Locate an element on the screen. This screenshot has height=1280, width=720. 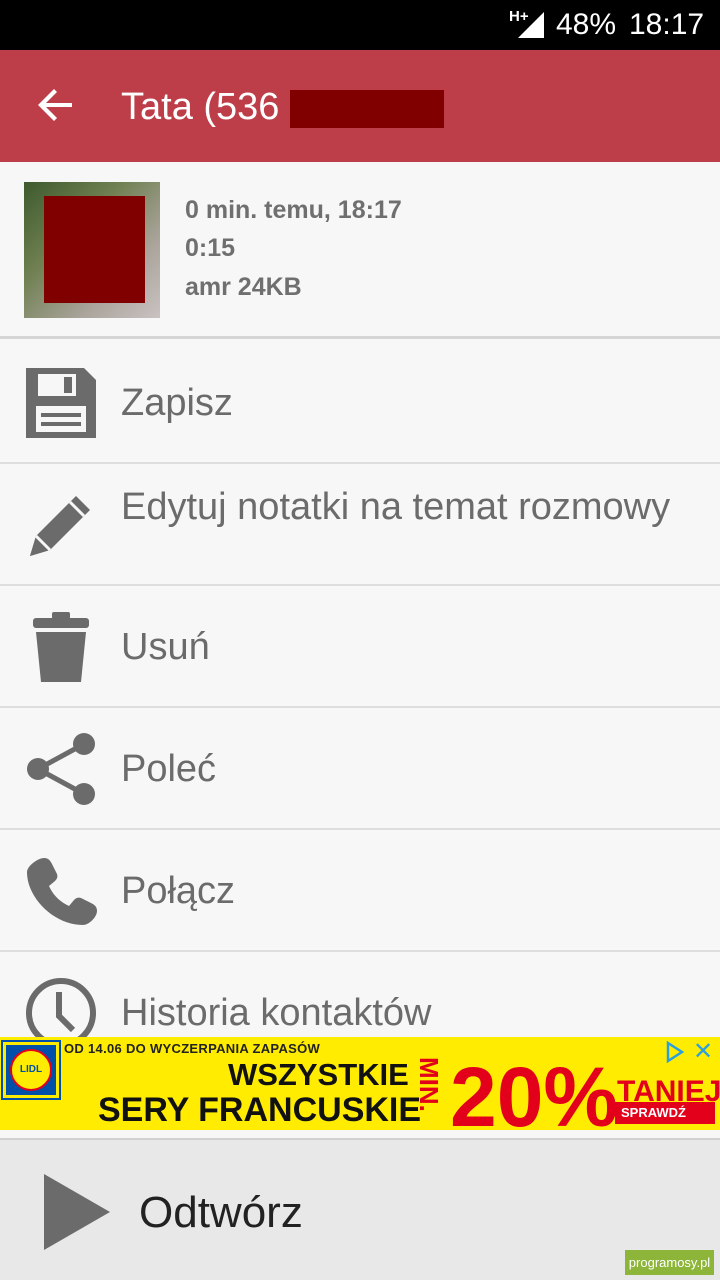
save-icon is located at coordinates (61, 403).